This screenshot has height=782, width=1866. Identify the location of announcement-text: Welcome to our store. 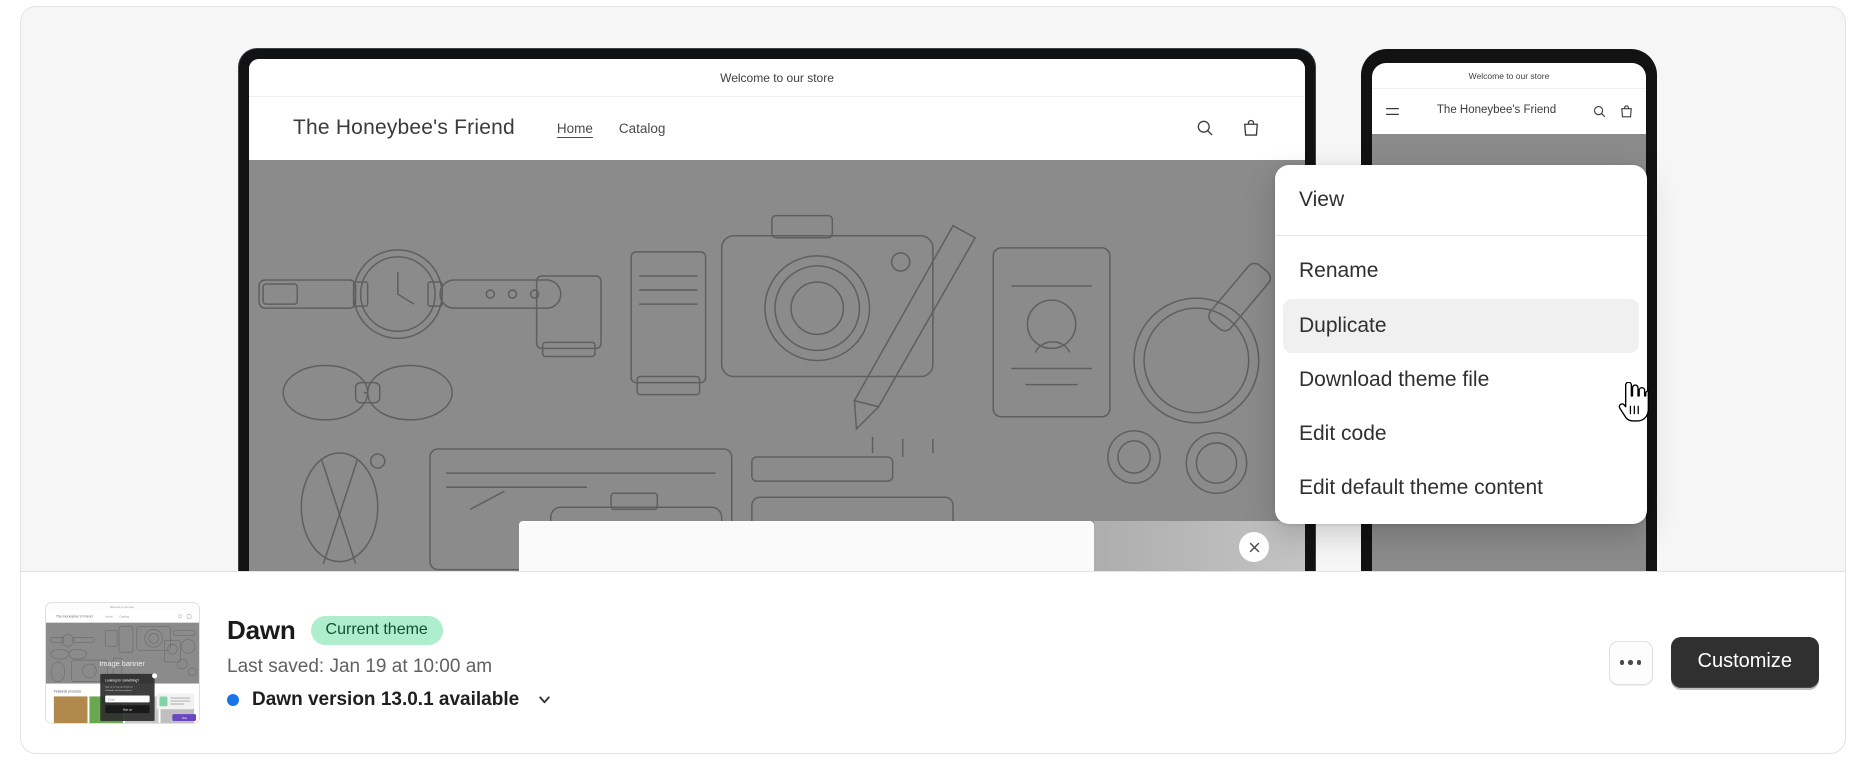
(777, 77).